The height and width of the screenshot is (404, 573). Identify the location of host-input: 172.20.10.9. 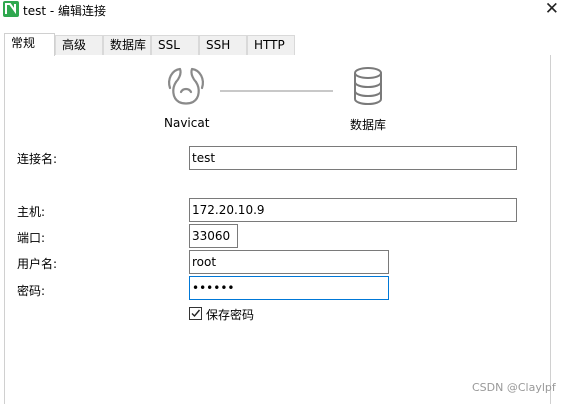
(353, 210).